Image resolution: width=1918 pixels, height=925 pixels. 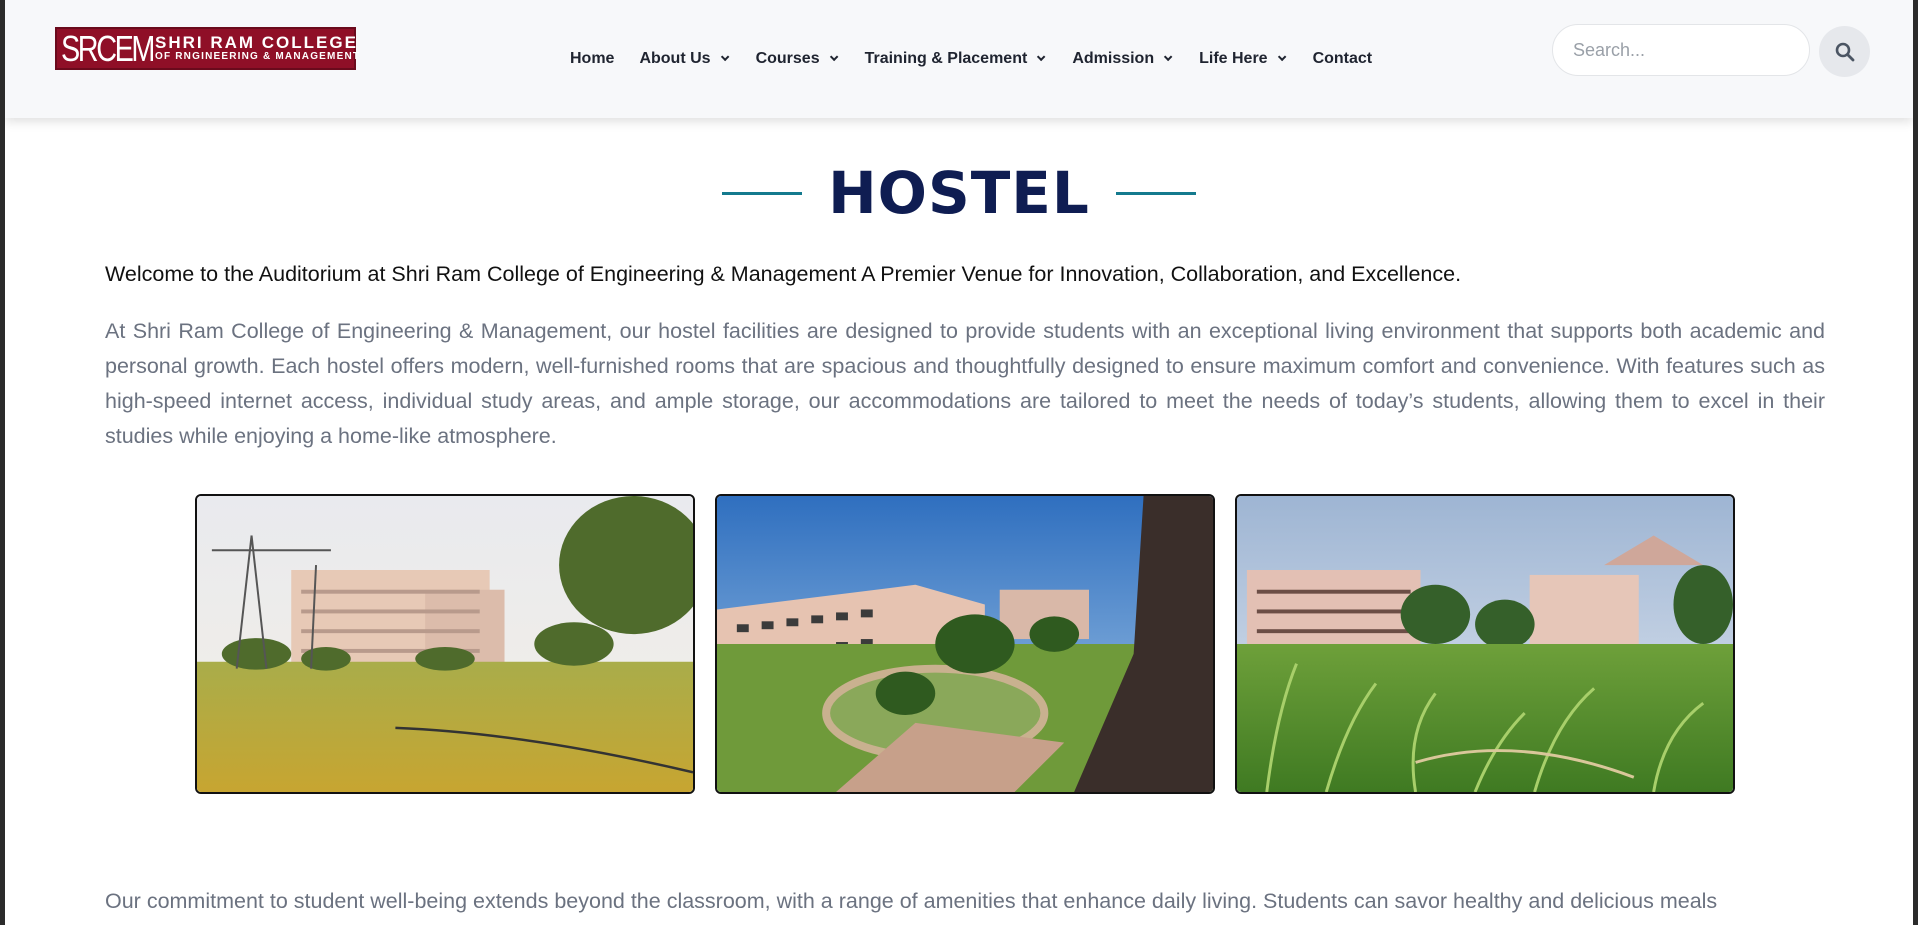 I want to click on nav-courses: Courses, so click(x=796, y=59).